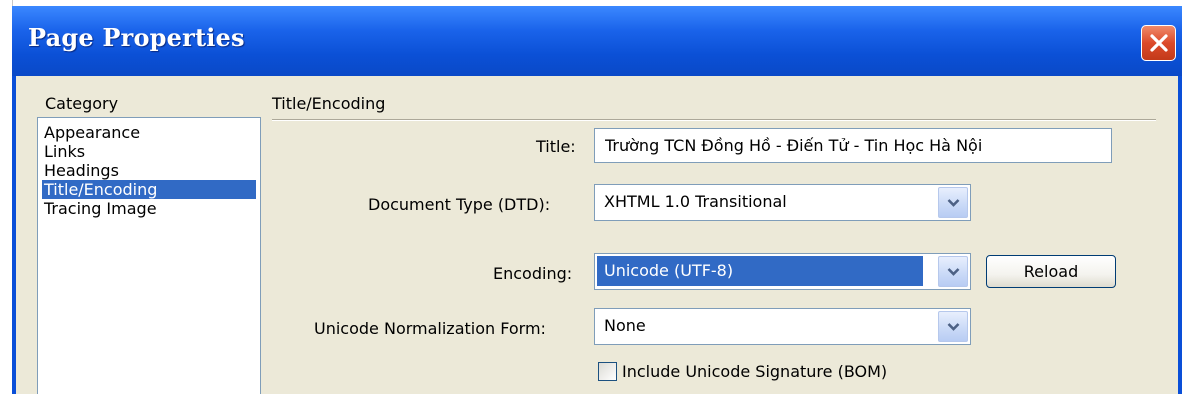  I want to click on section-title: Title/Encoding, so click(329, 103).